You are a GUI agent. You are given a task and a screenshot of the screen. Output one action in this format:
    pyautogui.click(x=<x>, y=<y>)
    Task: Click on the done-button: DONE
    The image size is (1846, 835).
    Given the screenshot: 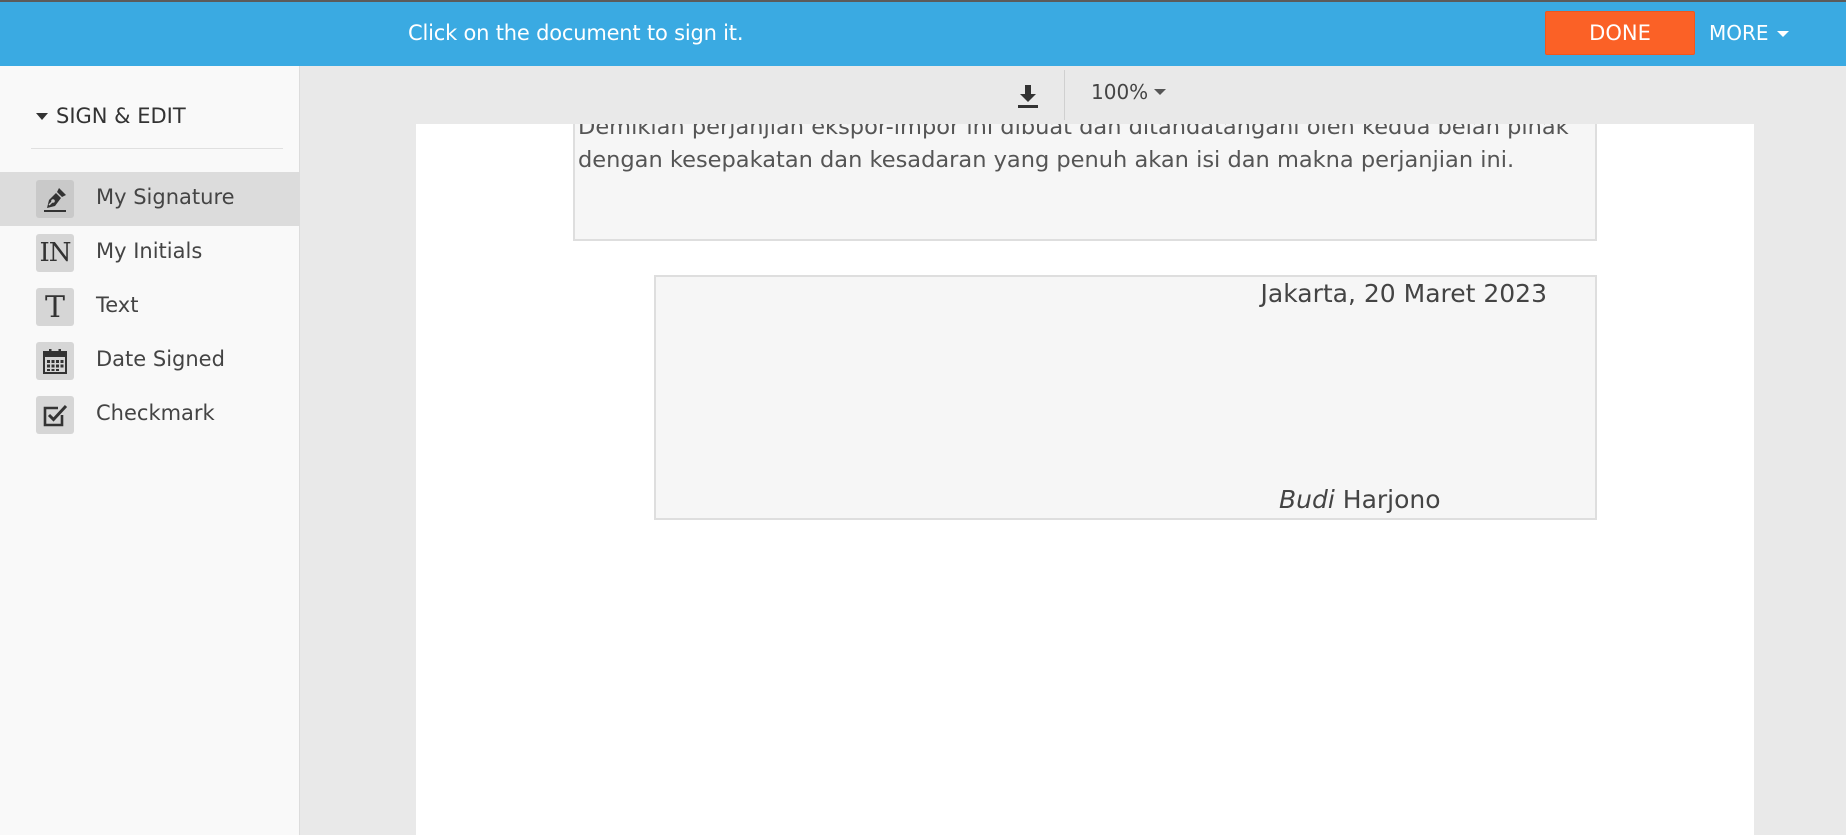 What is the action you would take?
    pyautogui.click(x=1620, y=33)
    